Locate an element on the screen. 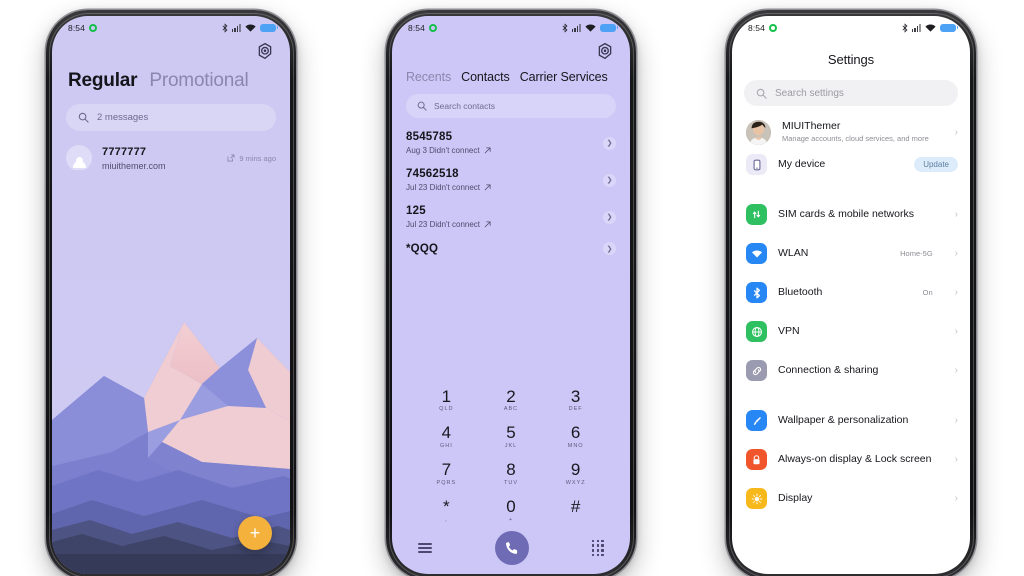 Image resolution: width=1024 pixels, height=576 pixels. call-detail-text: Jul 23 Didn't connect is located at coordinates (443, 224).